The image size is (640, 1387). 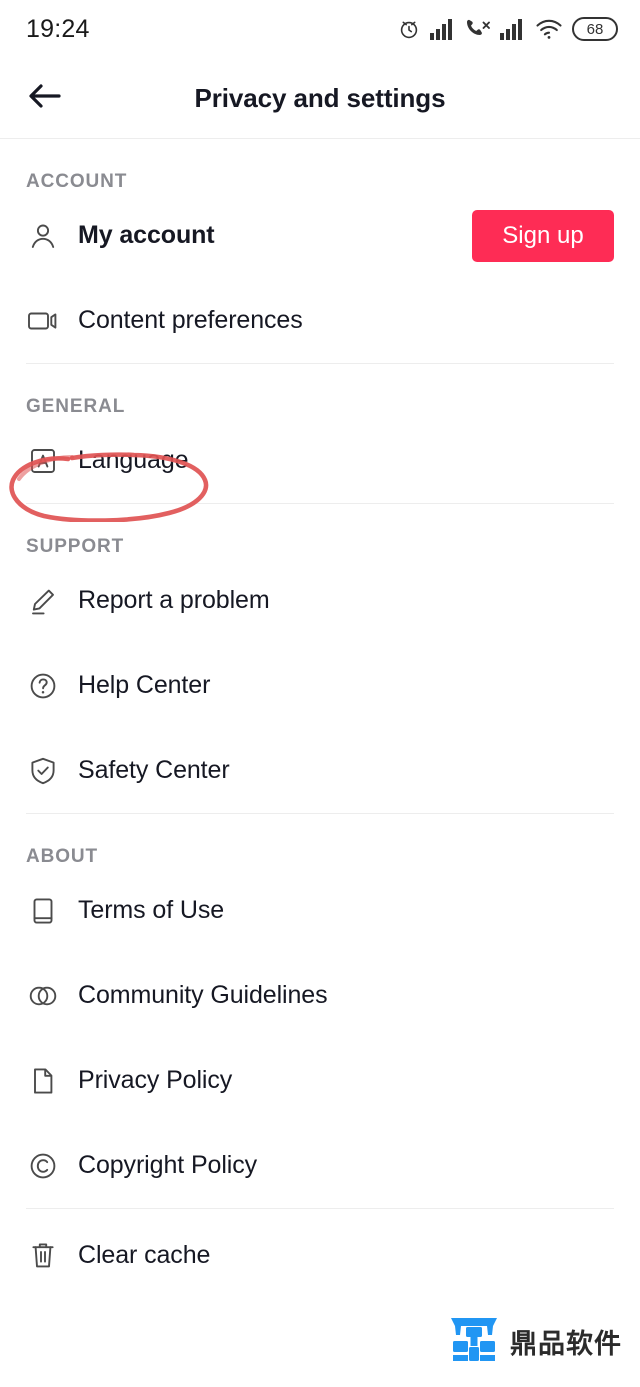 What do you see at coordinates (320, 600) in the screenshot?
I see `sidebar-item-report-a-problem: Report a problem` at bounding box center [320, 600].